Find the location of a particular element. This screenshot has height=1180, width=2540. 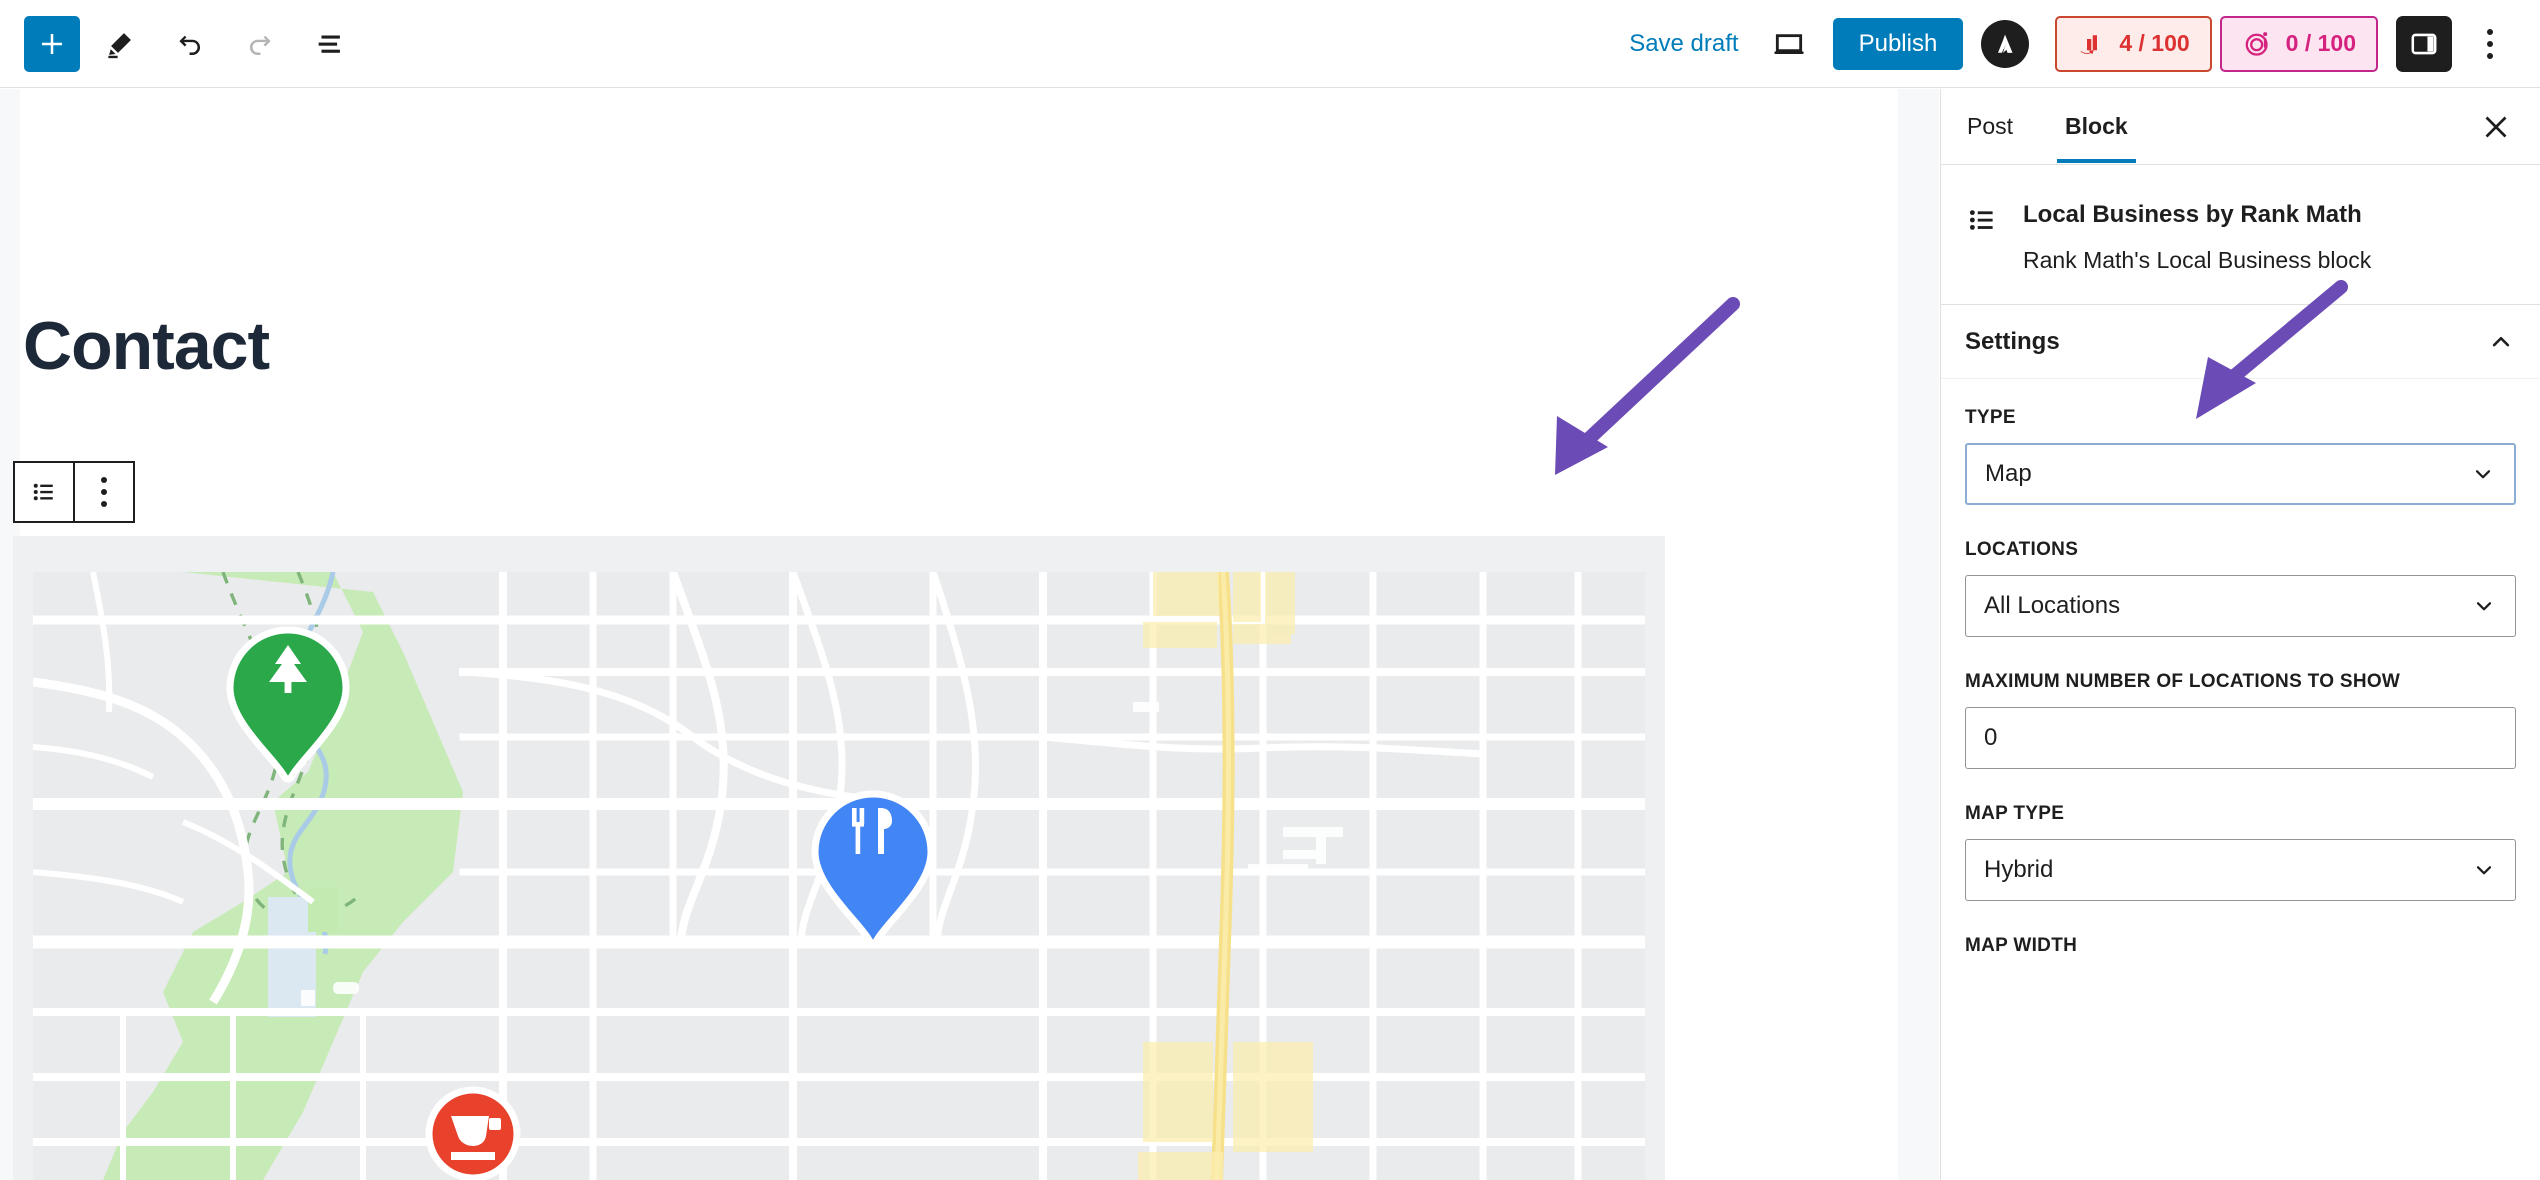

close-sidebar-button is located at coordinates (2496, 127).